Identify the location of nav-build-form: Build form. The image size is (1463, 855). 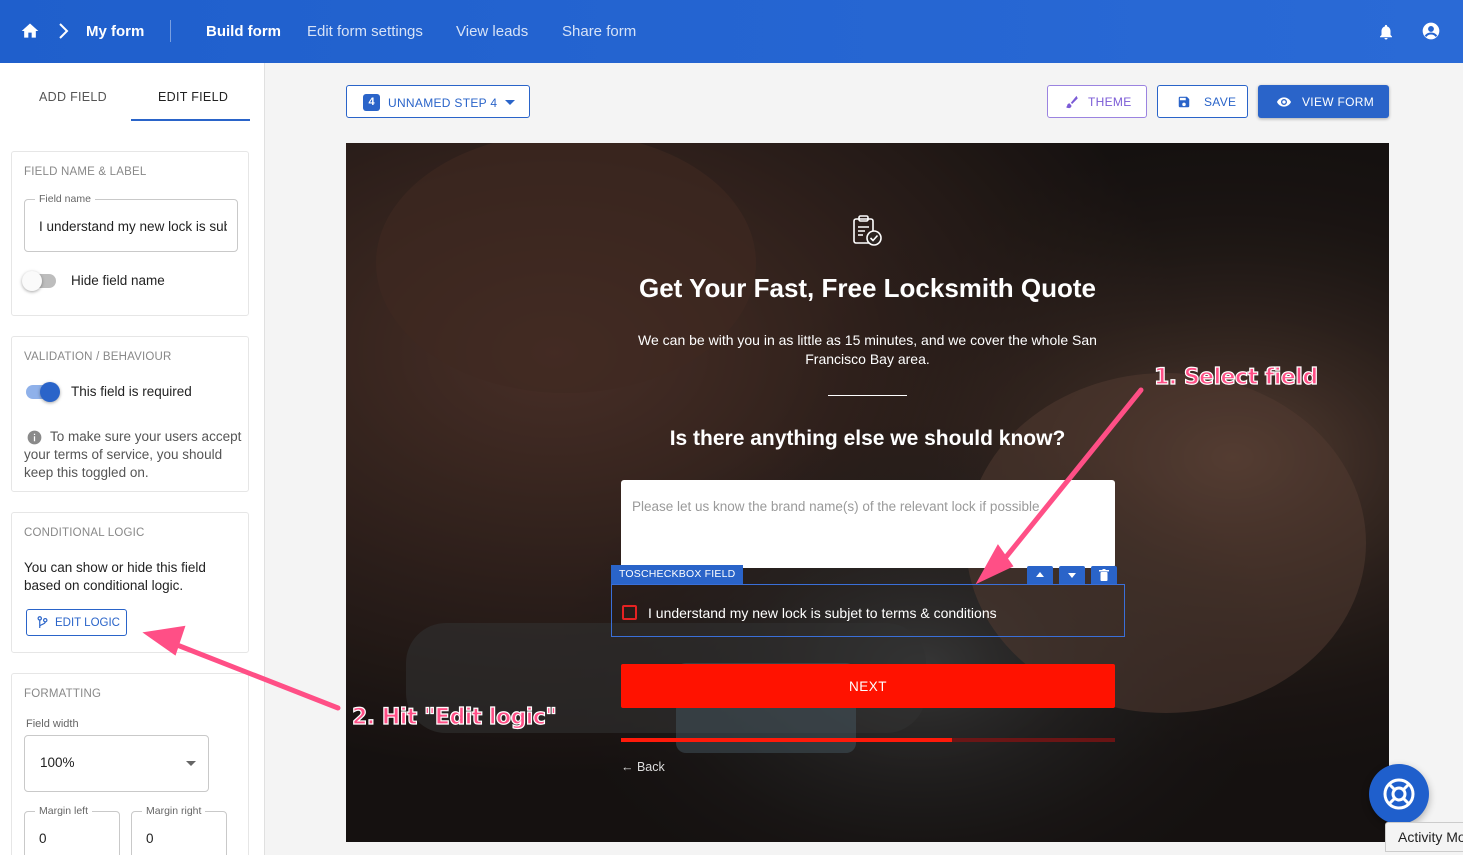
(243, 31).